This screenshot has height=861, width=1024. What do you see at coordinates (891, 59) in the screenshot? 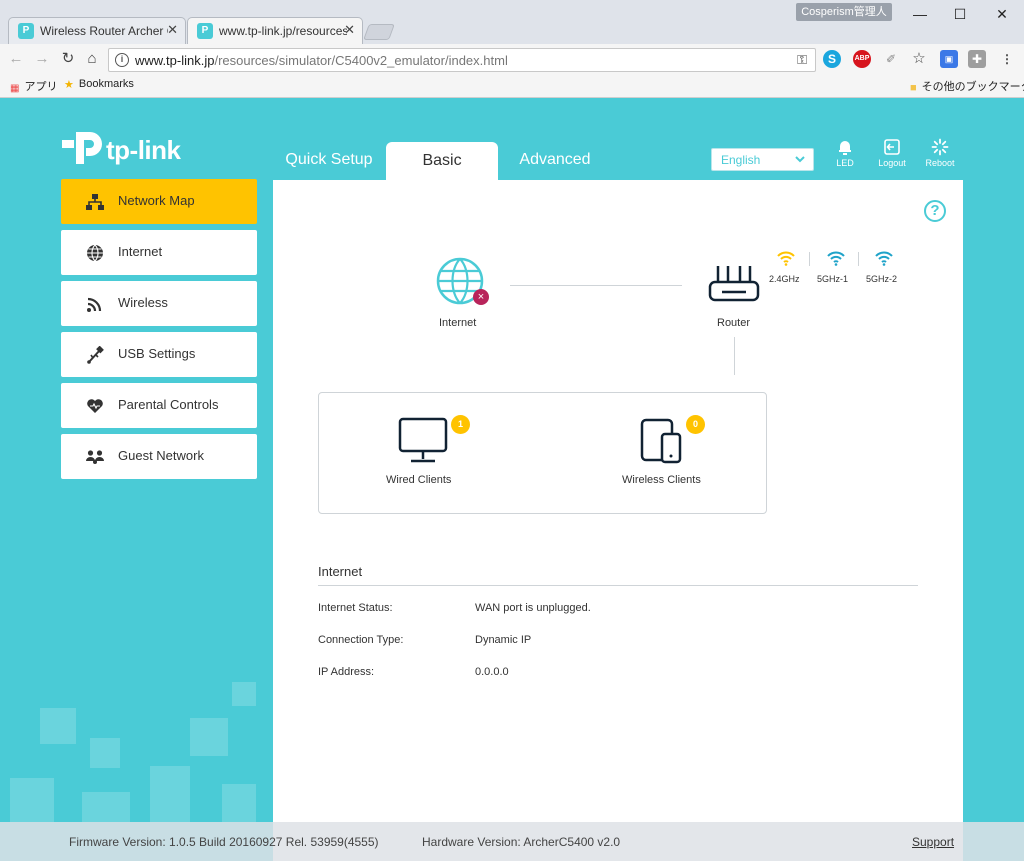
I see `eyedropper-icon: ✐` at bounding box center [891, 59].